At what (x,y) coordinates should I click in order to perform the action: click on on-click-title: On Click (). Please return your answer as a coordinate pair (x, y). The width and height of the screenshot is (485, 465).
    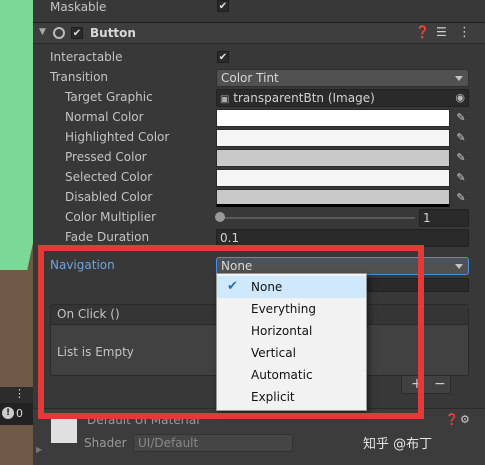
    Looking at the image, I should click on (88, 314).